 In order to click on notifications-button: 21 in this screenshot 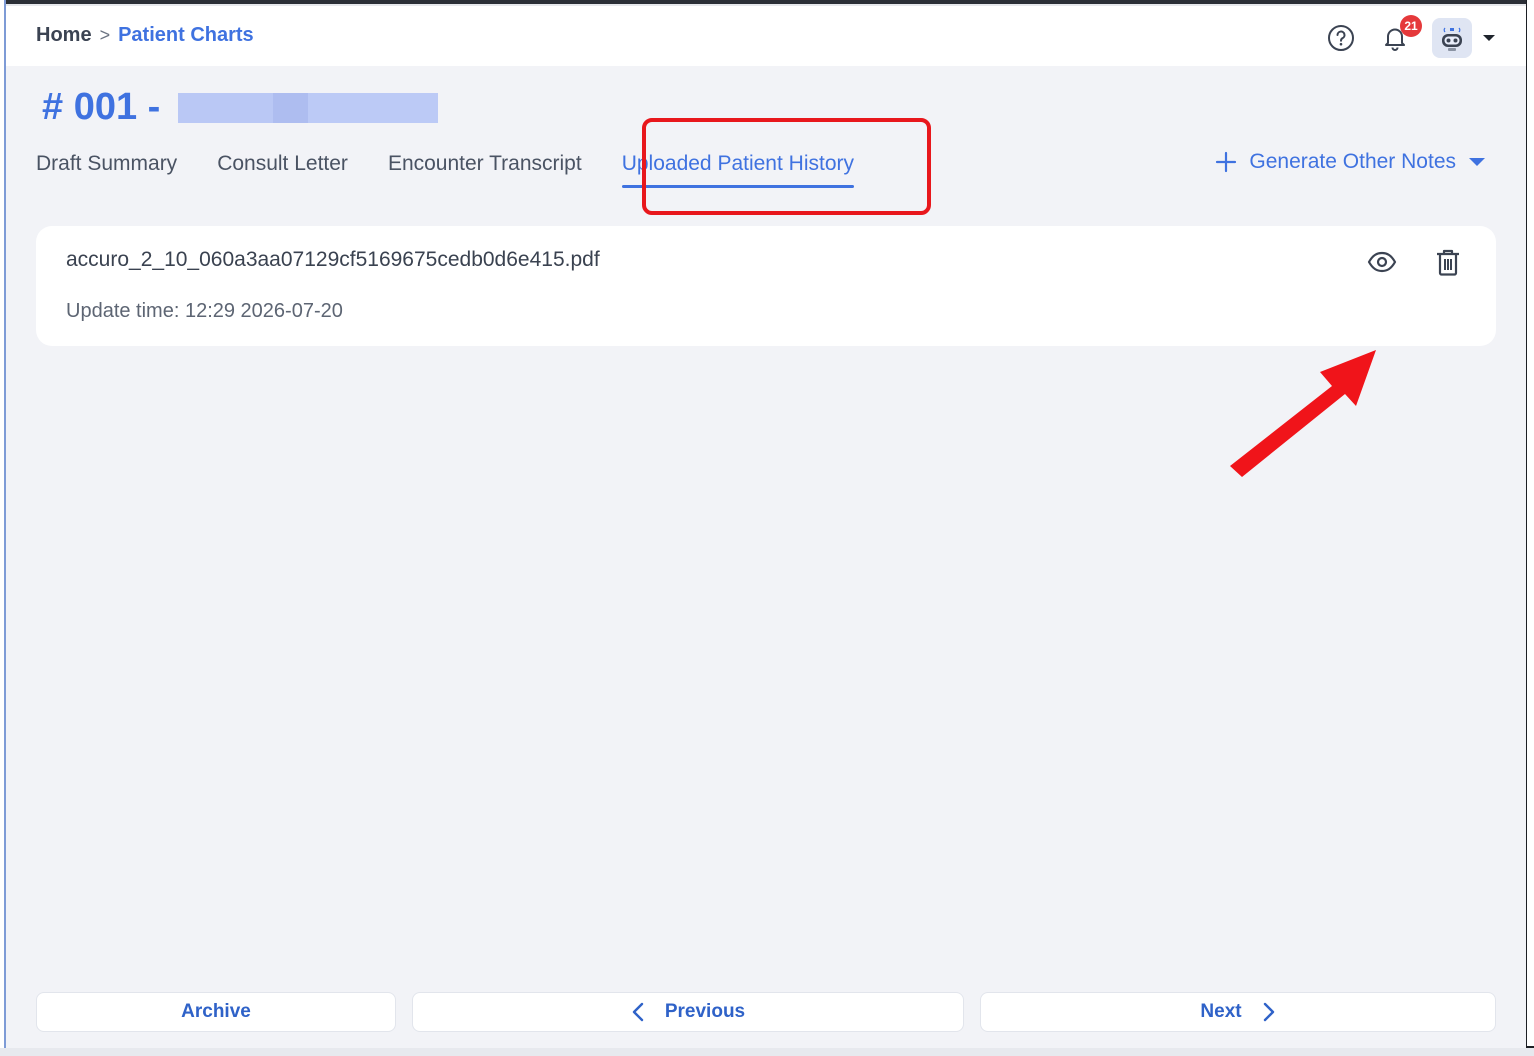, I will do `click(1400, 35)`.